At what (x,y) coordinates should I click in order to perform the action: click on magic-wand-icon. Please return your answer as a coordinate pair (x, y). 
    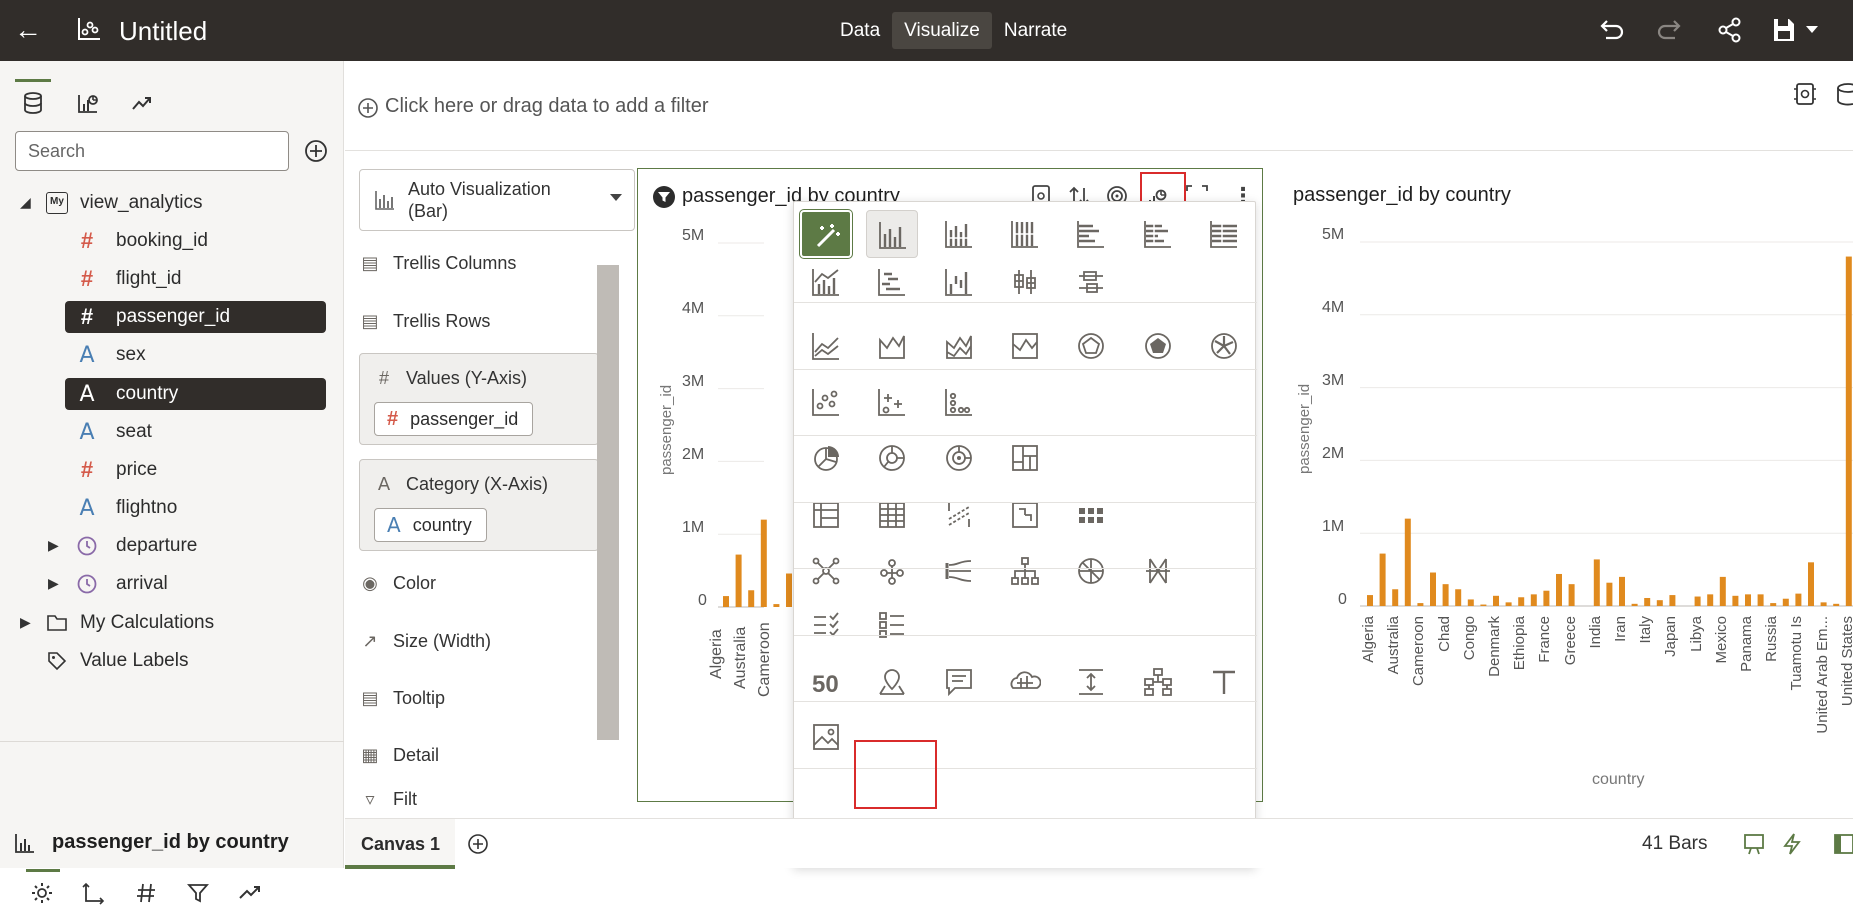
    Looking at the image, I should click on (826, 234).